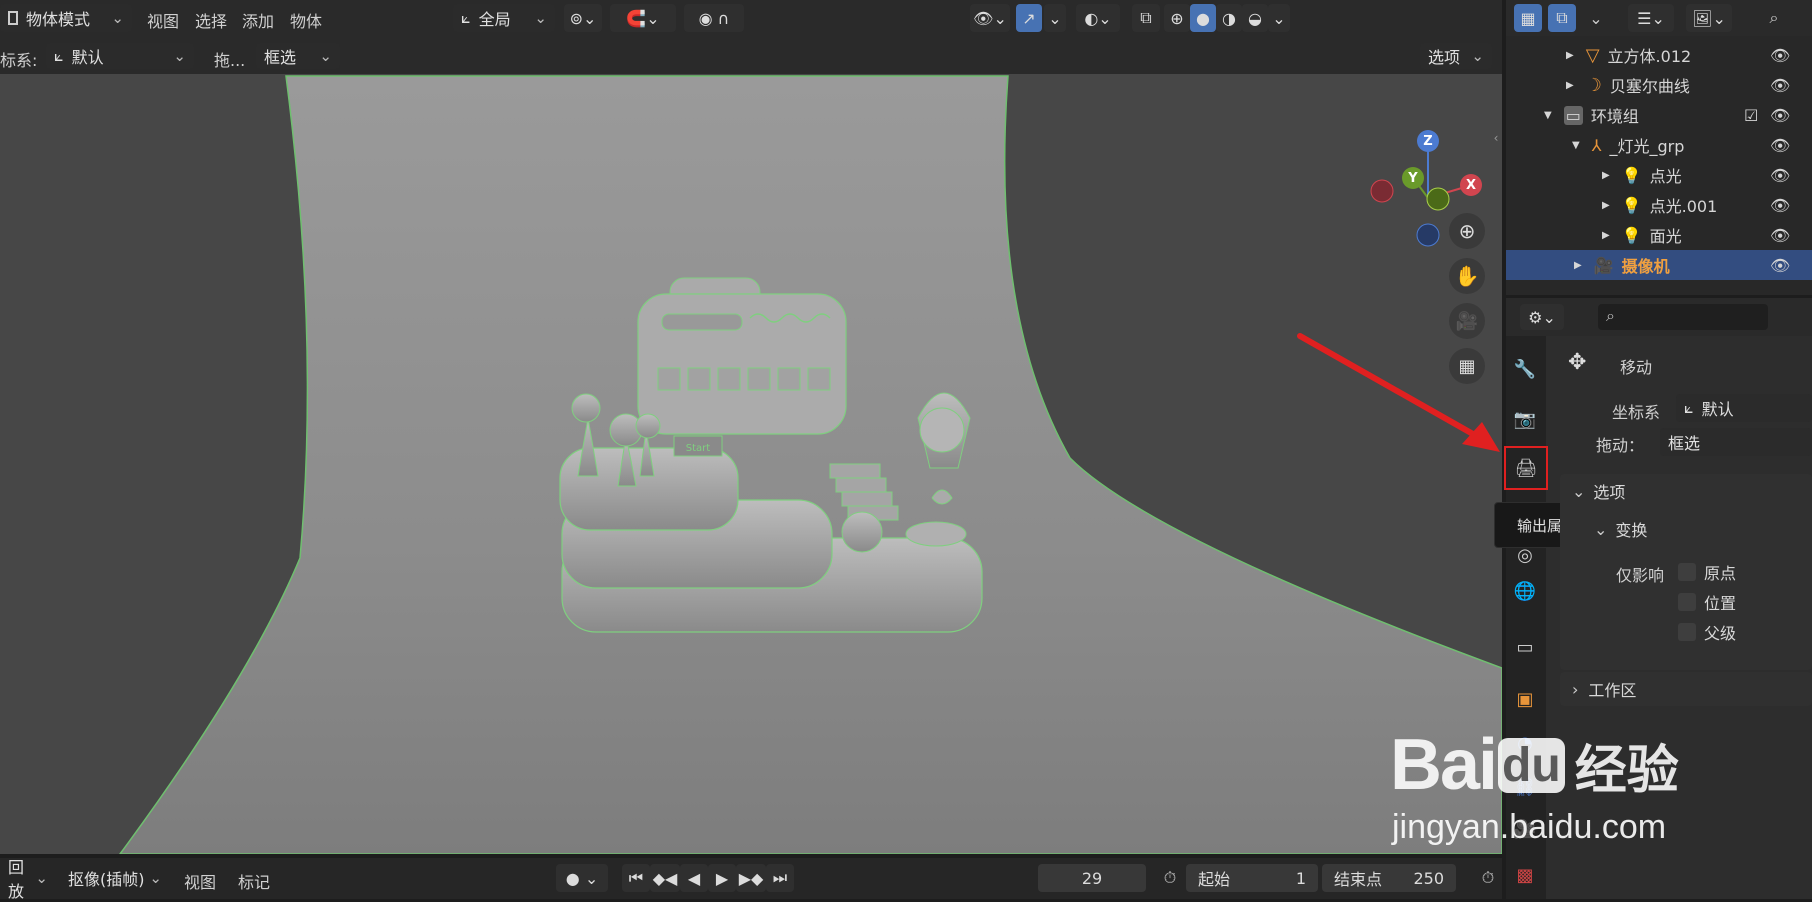  What do you see at coordinates (990, 18) in the screenshot?
I see `visibility-icon: 👁⌄` at bounding box center [990, 18].